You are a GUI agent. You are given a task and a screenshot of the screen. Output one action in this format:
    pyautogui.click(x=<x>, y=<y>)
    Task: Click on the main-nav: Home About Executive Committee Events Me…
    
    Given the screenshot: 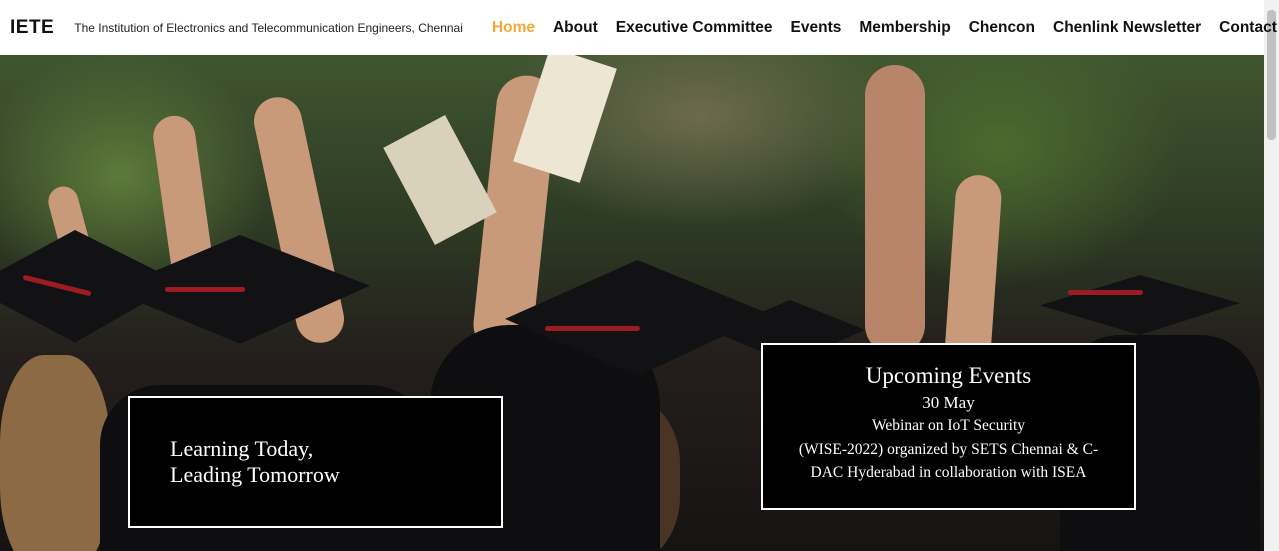 What is the action you would take?
    pyautogui.click(x=881, y=28)
    